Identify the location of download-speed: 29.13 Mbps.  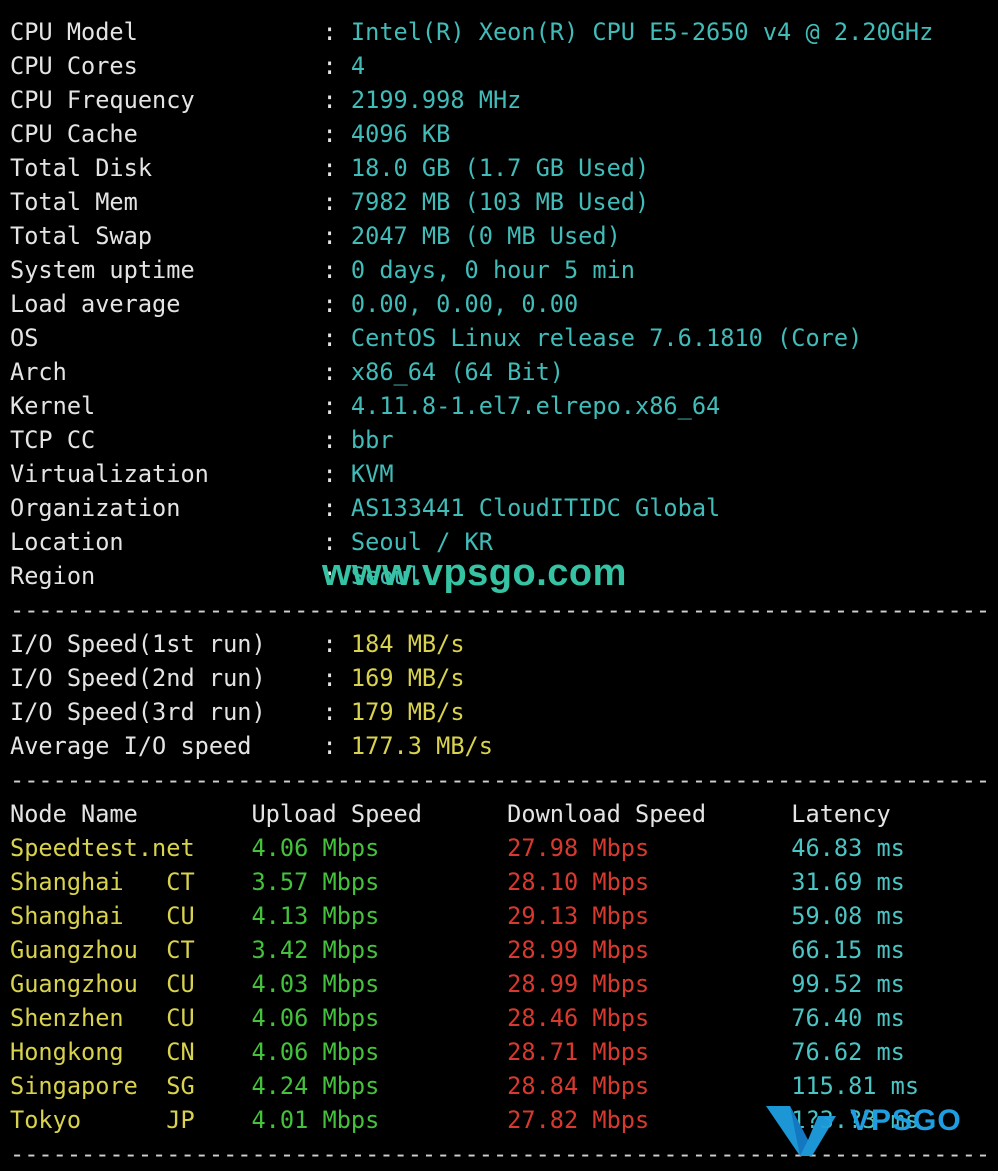
(578, 916).